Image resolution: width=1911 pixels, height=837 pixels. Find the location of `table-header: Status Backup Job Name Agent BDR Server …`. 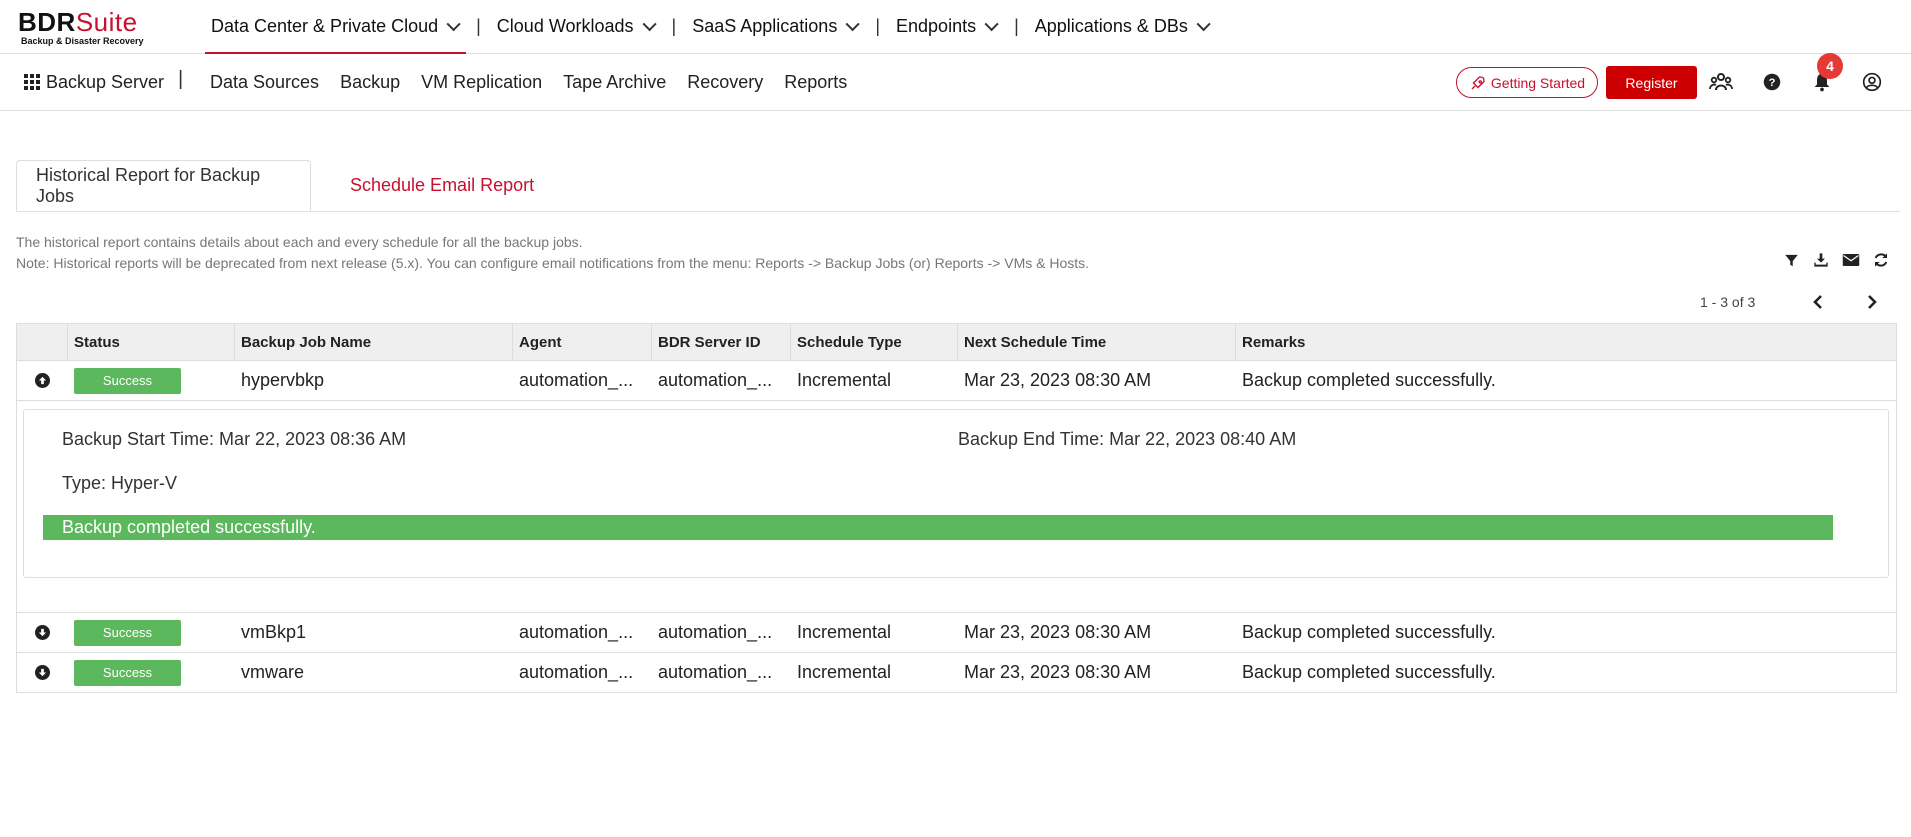

table-header: Status Backup Job Name Agent BDR Server … is located at coordinates (956, 342).